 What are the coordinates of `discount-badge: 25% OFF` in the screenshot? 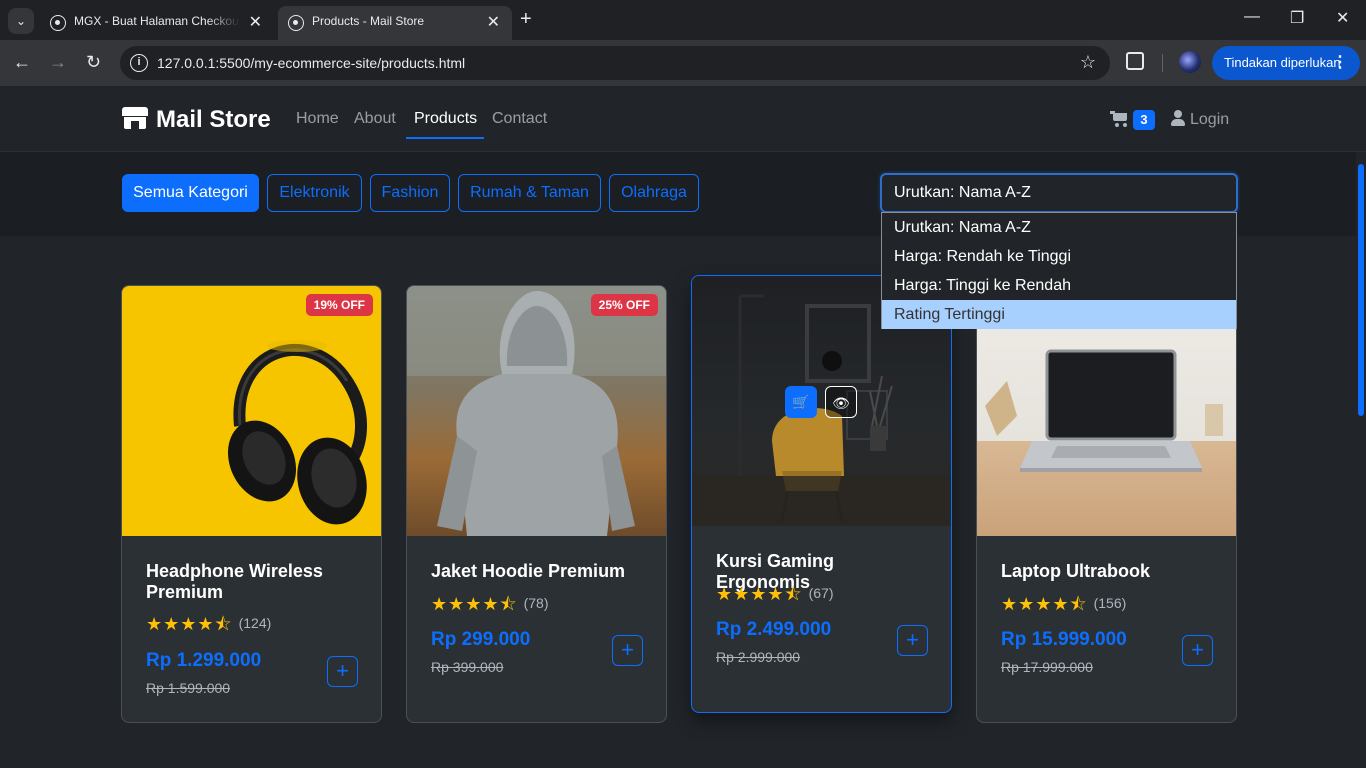 It's located at (624, 305).